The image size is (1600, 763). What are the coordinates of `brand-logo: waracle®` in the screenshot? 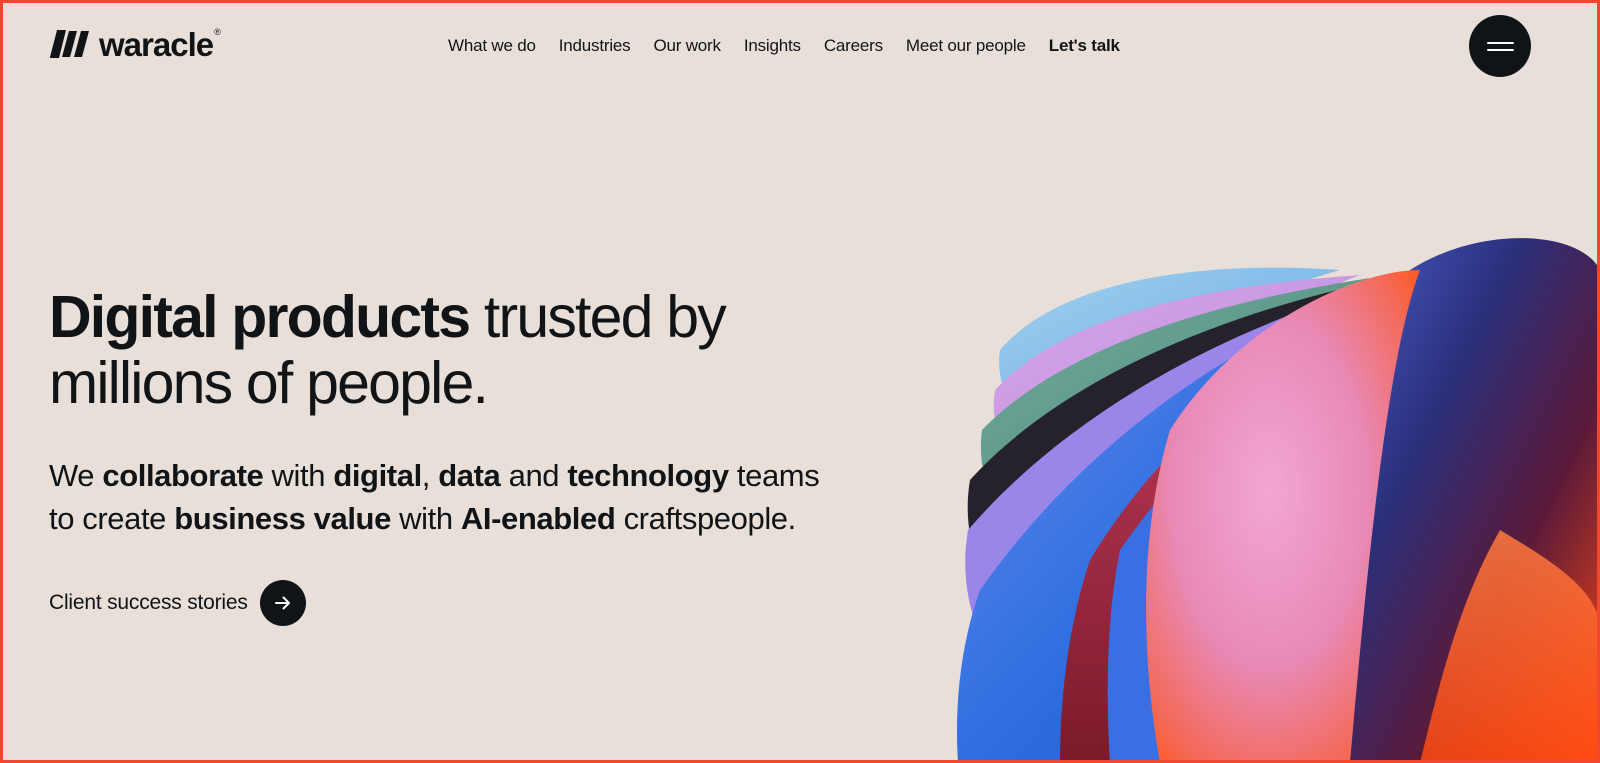 It's located at (135, 44).